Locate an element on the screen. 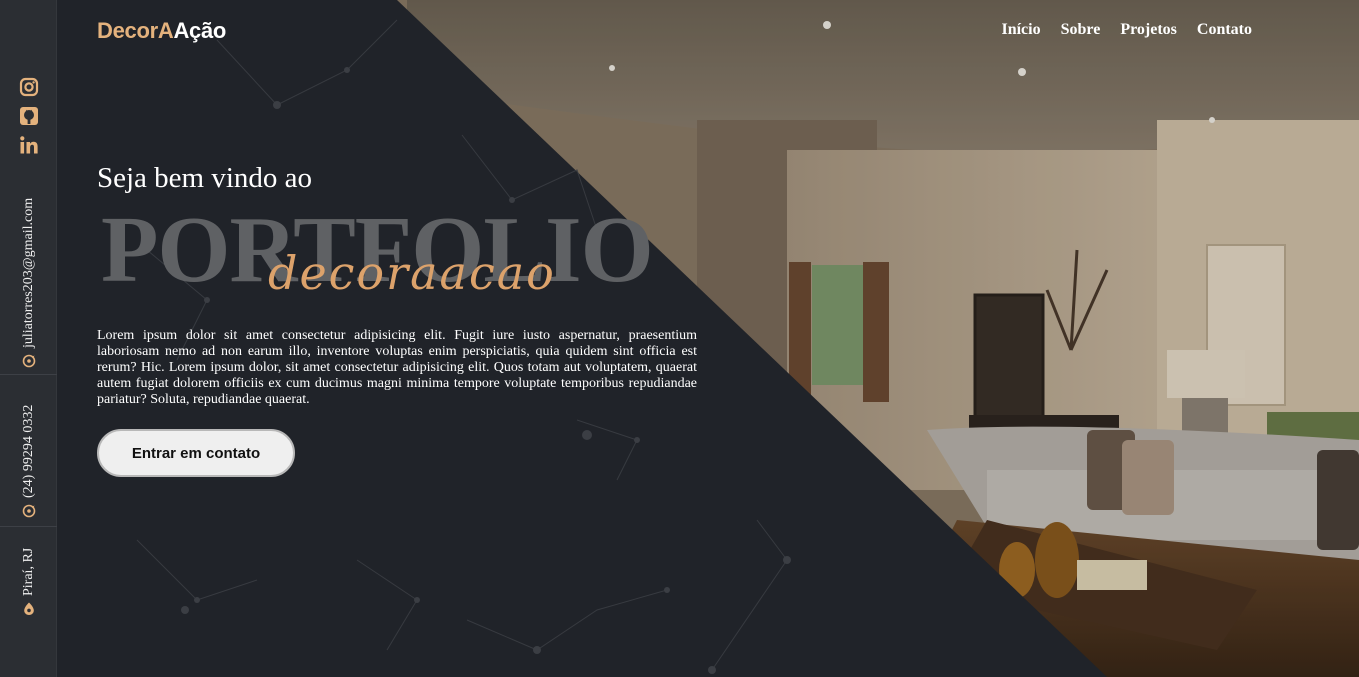  contact-cta-button: Entrar em contato is located at coordinates (196, 453).